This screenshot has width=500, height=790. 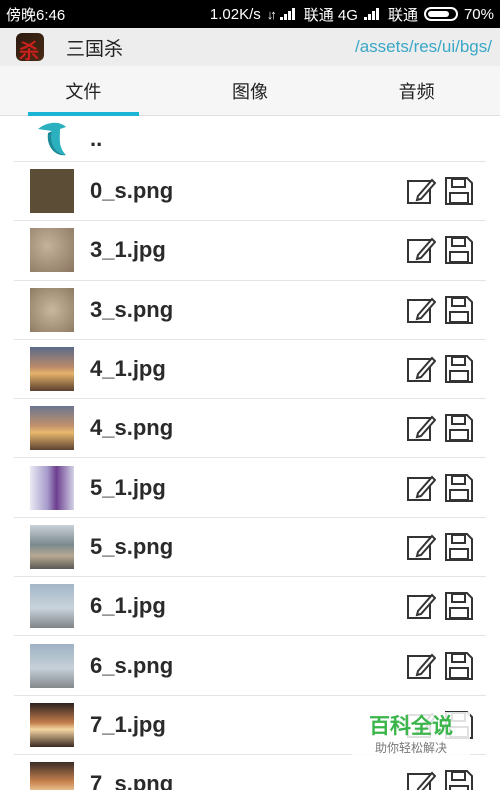 What do you see at coordinates (250, 370) in the screenshot?
I see `file-row: 4_1.jpg` at bounding box center [250, 370].